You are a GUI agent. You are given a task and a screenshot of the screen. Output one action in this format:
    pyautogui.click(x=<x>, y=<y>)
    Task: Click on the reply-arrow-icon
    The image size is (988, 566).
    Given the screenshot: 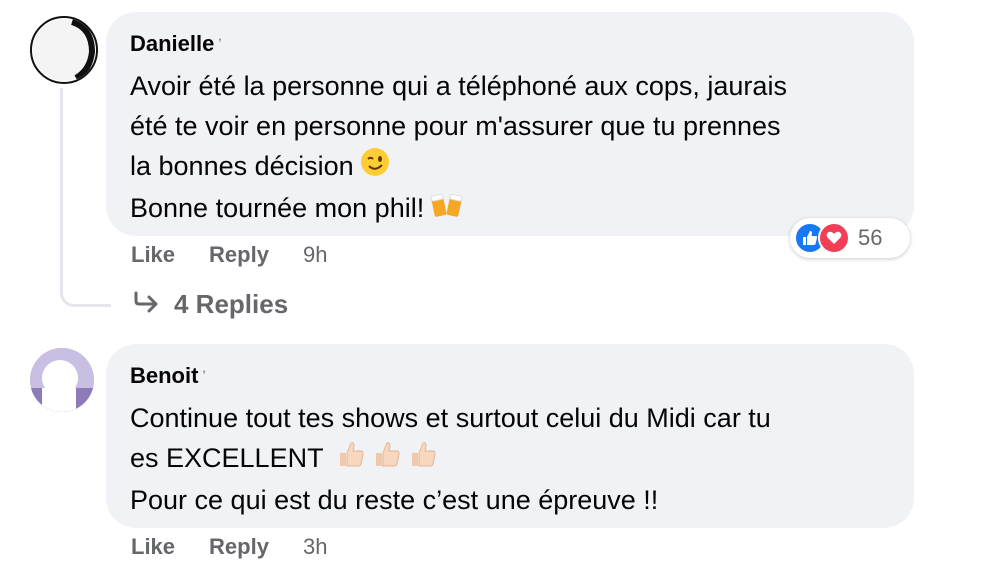 What is the action you would take?
    pyautogui.click(x=146, y=304)
    